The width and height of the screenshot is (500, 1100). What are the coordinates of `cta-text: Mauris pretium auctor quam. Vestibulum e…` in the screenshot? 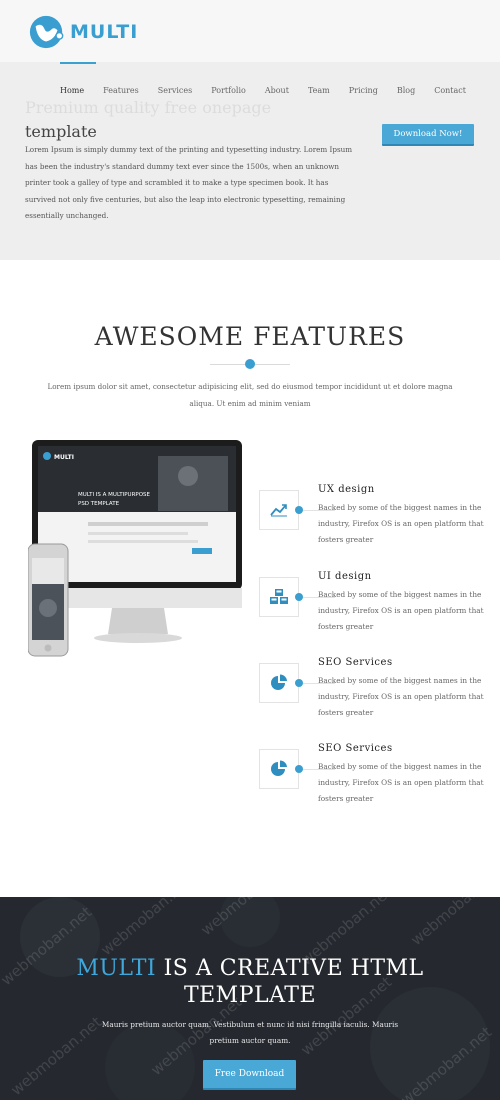 It's located at (250, 1032).